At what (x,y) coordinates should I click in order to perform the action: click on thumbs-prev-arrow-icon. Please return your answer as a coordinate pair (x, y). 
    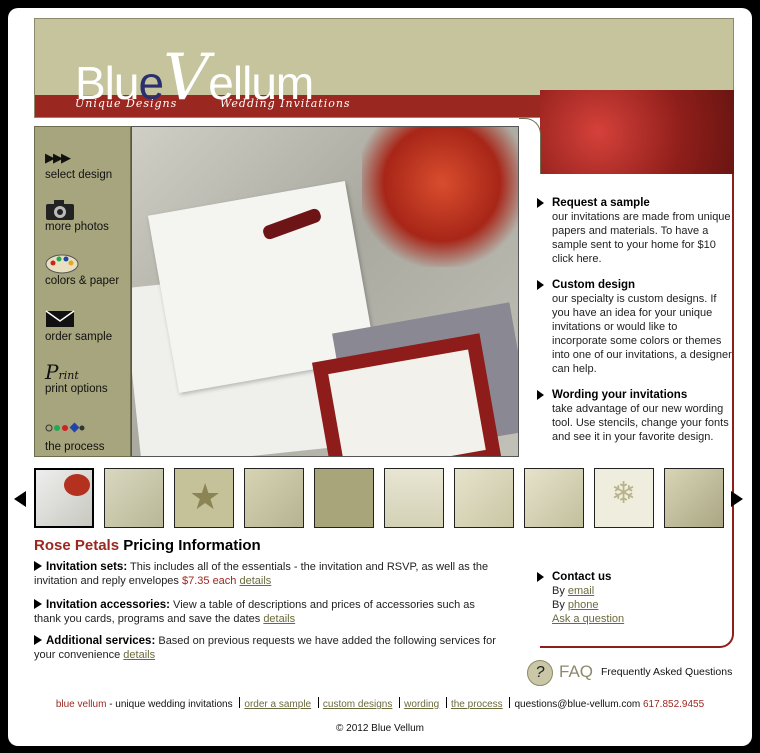
    Looking at the image, I should click on (20, 499).